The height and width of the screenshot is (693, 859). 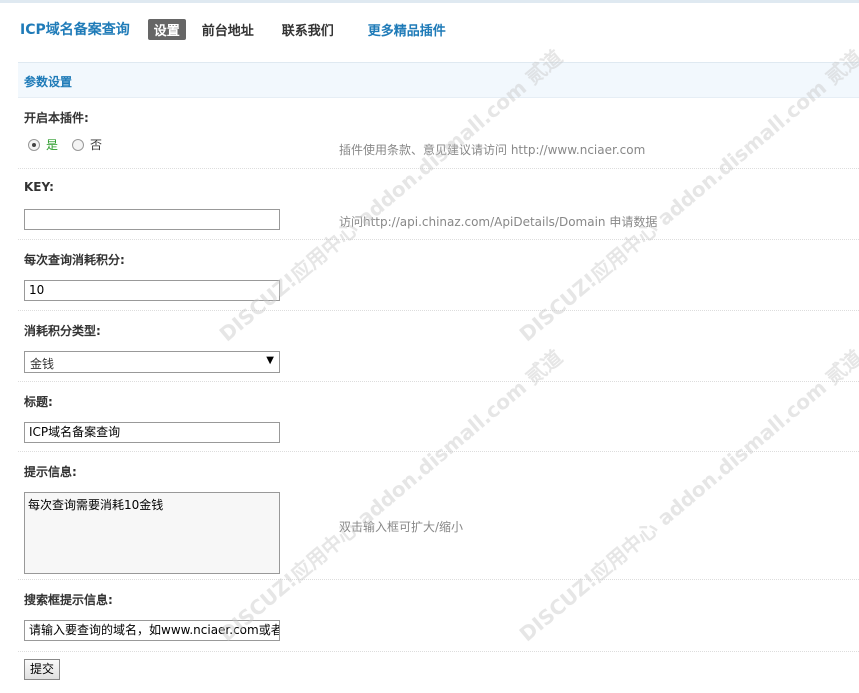 What do you see at coordinates (75, 30) in the screenshot?
I see `plugin-title: ICP域名备案查询` at bounding box center [75, 30].